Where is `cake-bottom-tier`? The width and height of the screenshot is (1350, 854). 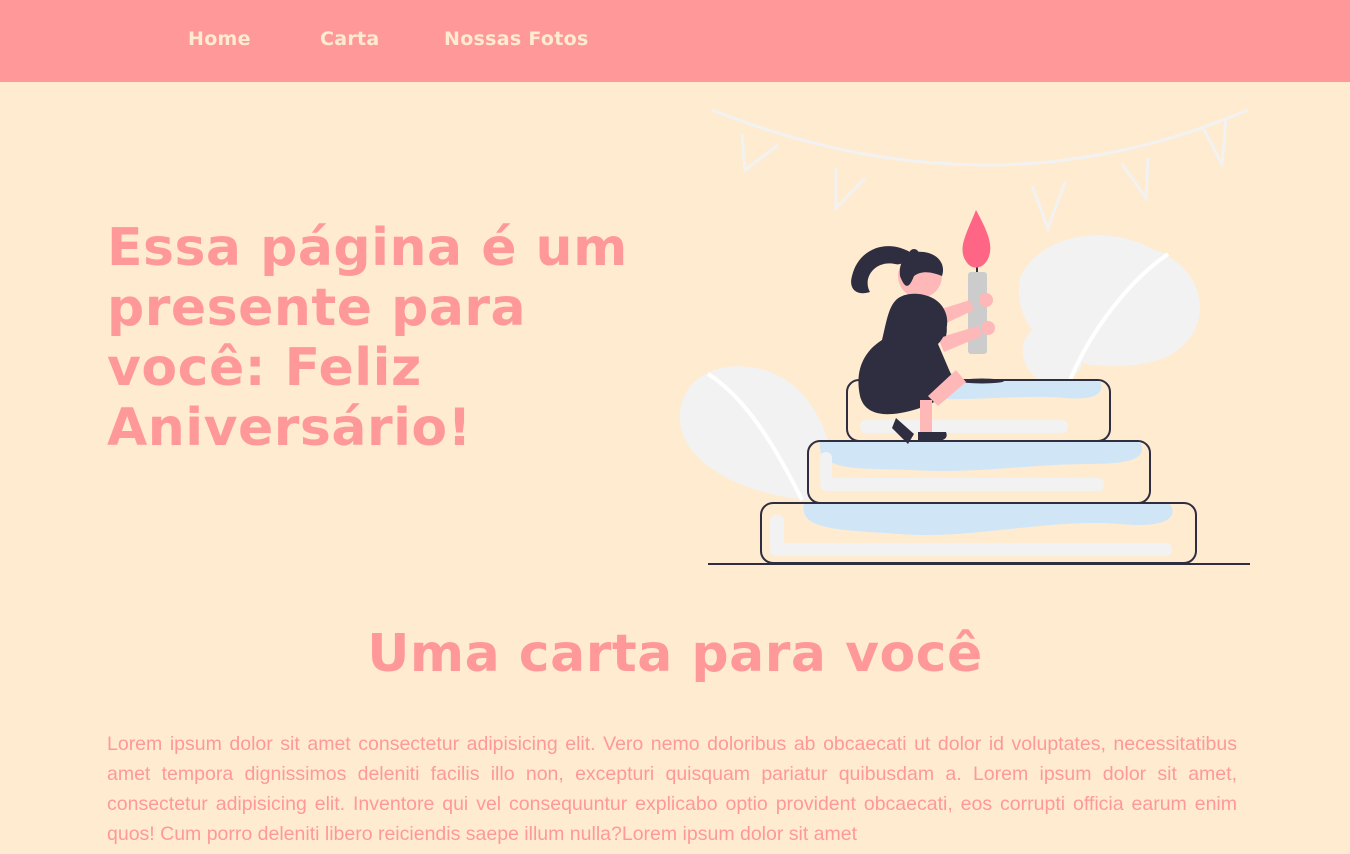
cake-bottom-tier is located at coordinates (978, 533).